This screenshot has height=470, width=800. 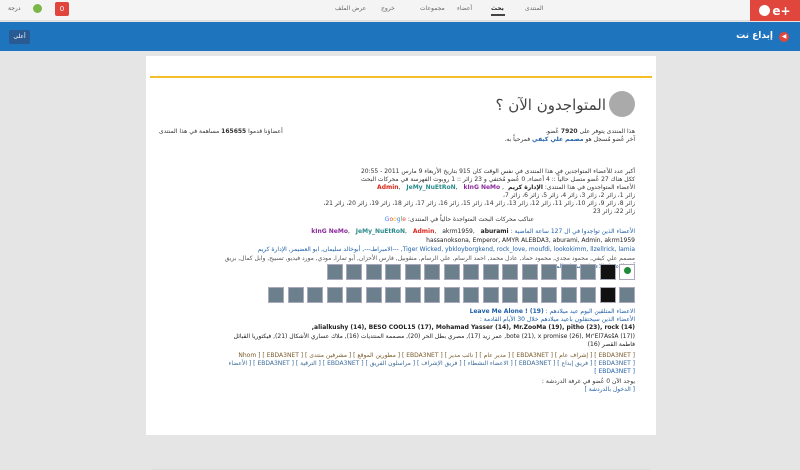 What do you see at coordinates (401, 77) in the screenshot?
I see `section-divider` at bounding box center [401, 77].